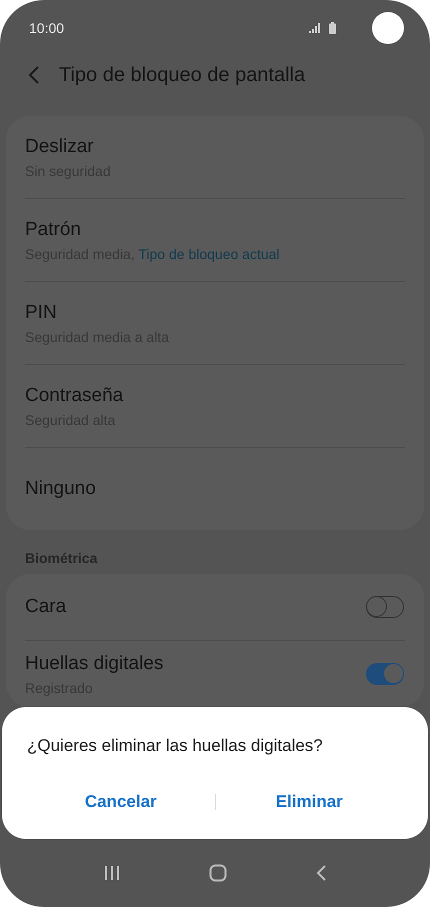 The width and height of the screenshot is (430, 907). Describe the element at coordinates (332, 28) in the screenshot. I see `battery-icon` at that location.